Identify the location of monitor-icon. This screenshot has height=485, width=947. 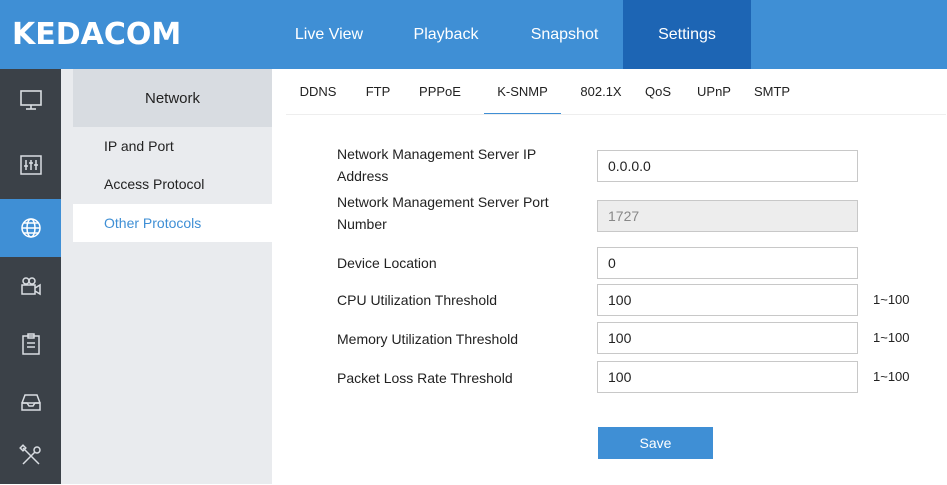
(30, 100).